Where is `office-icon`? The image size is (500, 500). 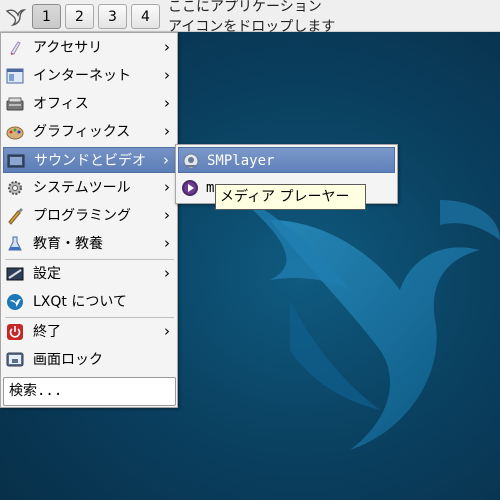 office-icon is located at coordinates (15, 104).